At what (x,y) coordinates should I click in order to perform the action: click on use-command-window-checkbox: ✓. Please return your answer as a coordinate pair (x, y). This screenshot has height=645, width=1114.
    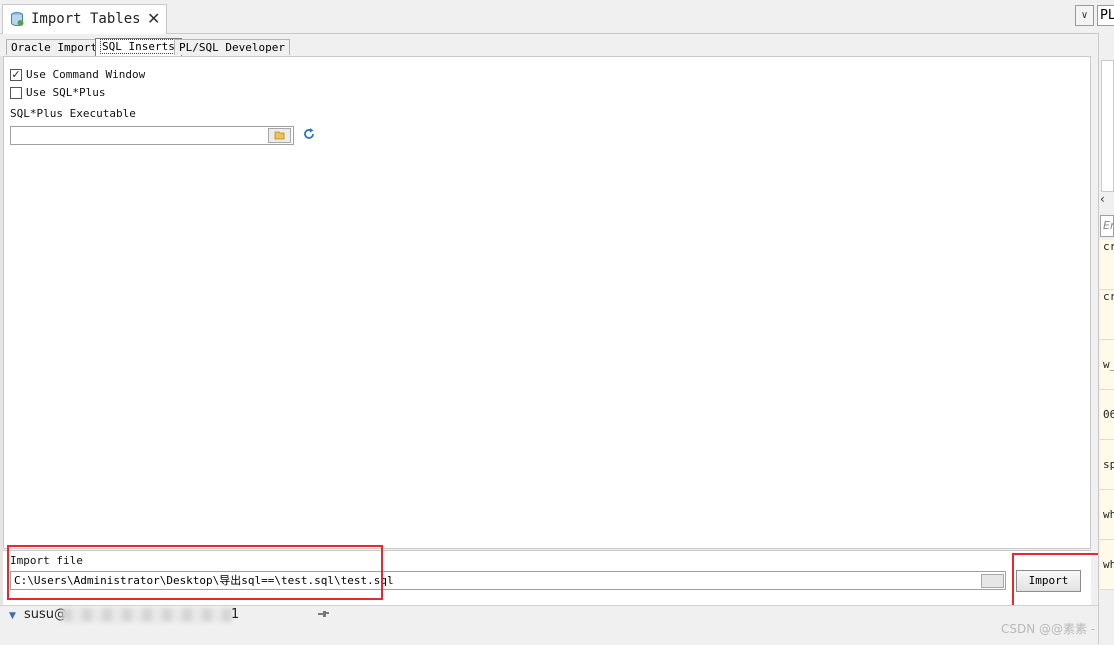
    Looking at the image, I should click on (16, 75).